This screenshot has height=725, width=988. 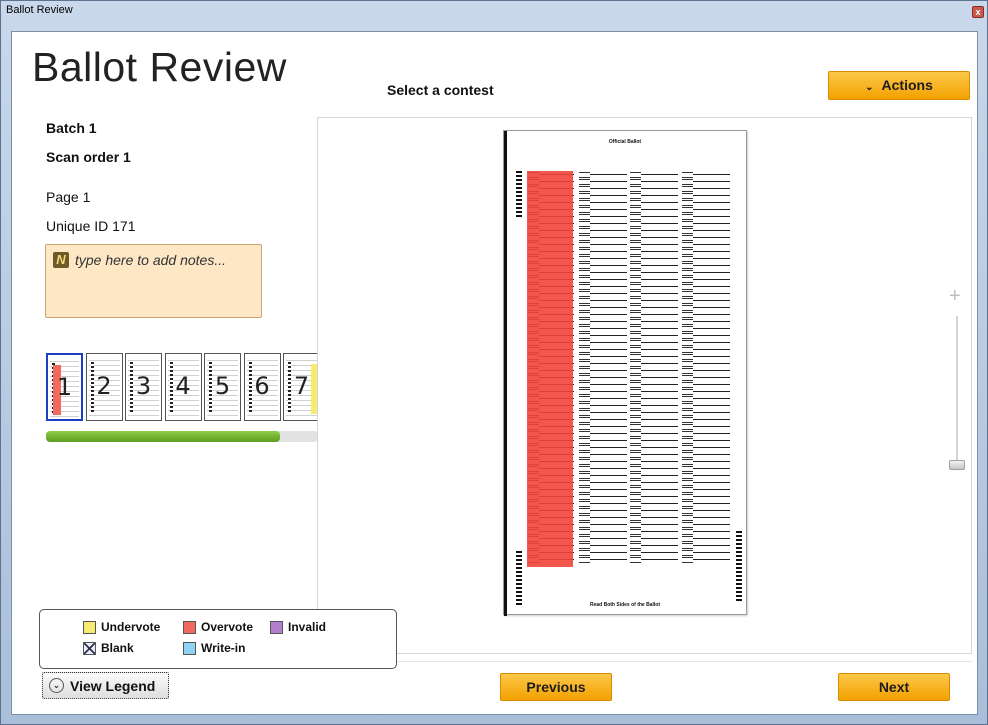 I want to click on legend-overvote: Overvote, so click(x=218, y=627).